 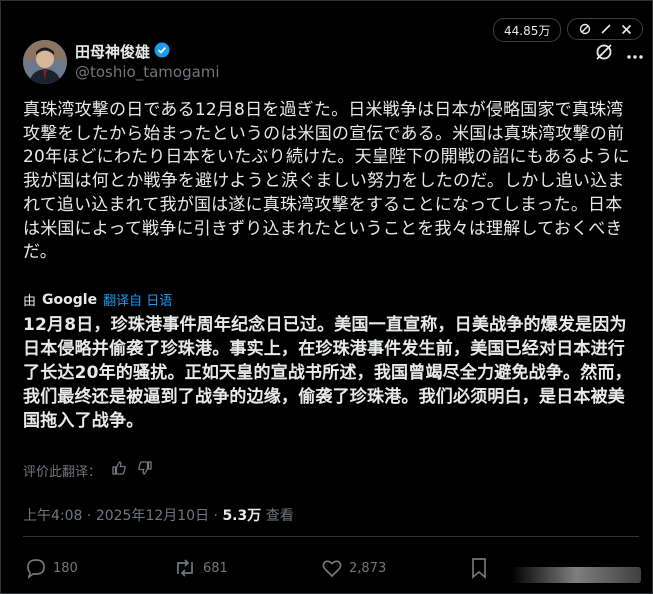 What do you see at coordinates (45, 62) in the screenshot?
I see `avatar` at bounding box center [45, 62].